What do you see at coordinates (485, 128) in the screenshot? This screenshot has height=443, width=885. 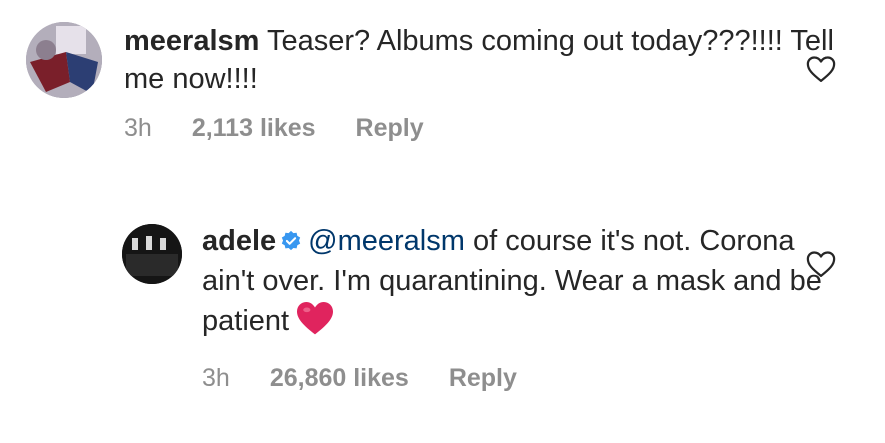 I see `comment-meta: 3h 2,113 likes Reply` at bounding box center [485, 128].